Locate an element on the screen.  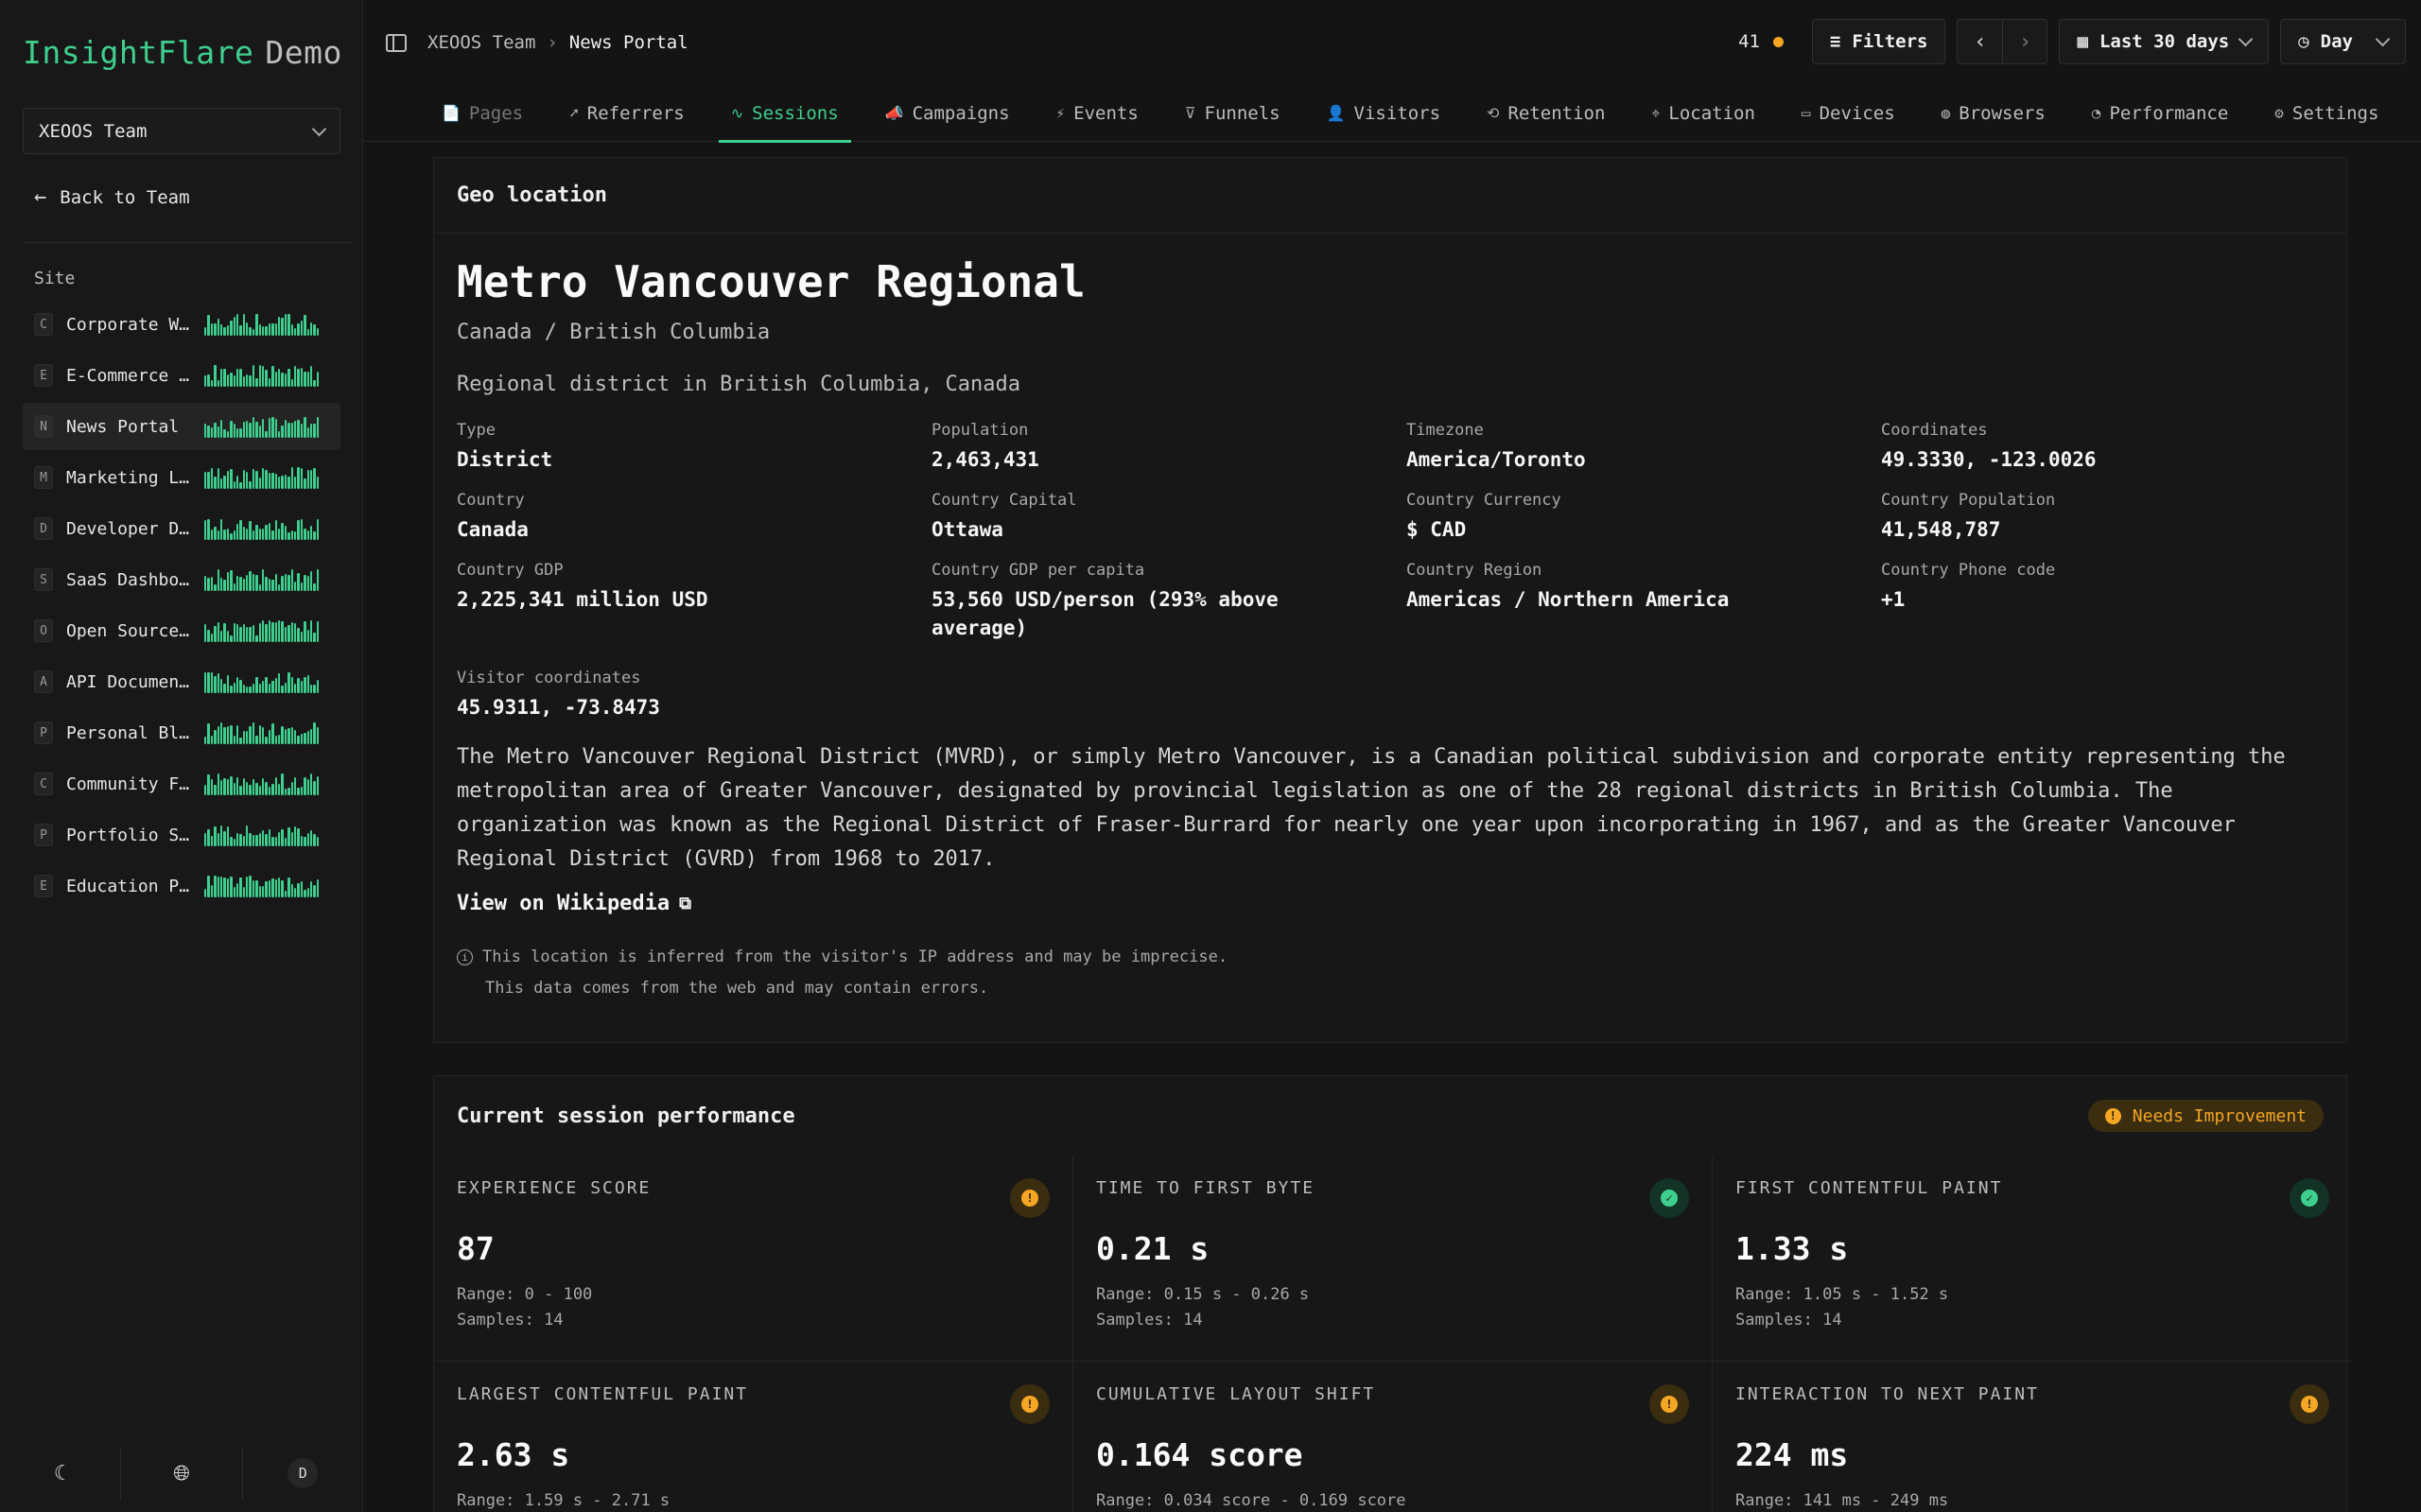
tab-sessions: ∿ Sessions is located at coordinates (784, 114).